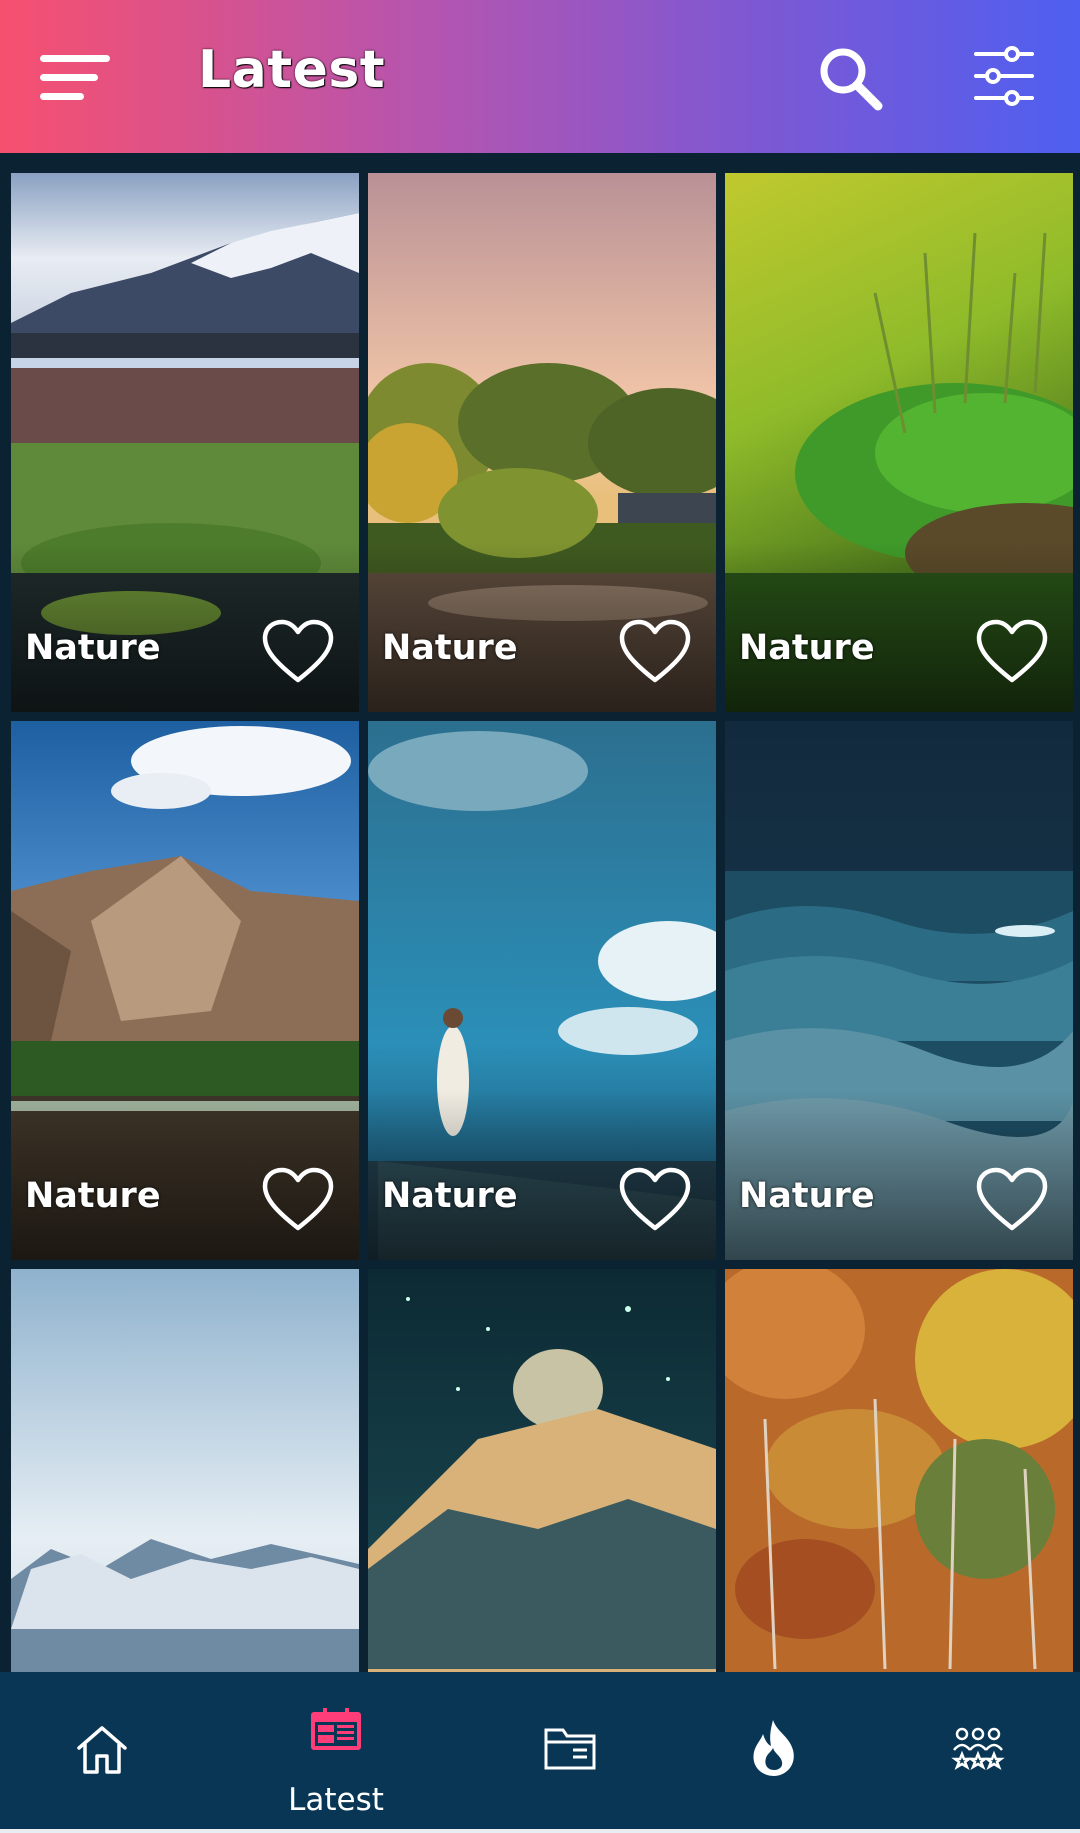 This screenshot has width=1080, height=1833. I want to click on filter-button, so click(1004, 76).